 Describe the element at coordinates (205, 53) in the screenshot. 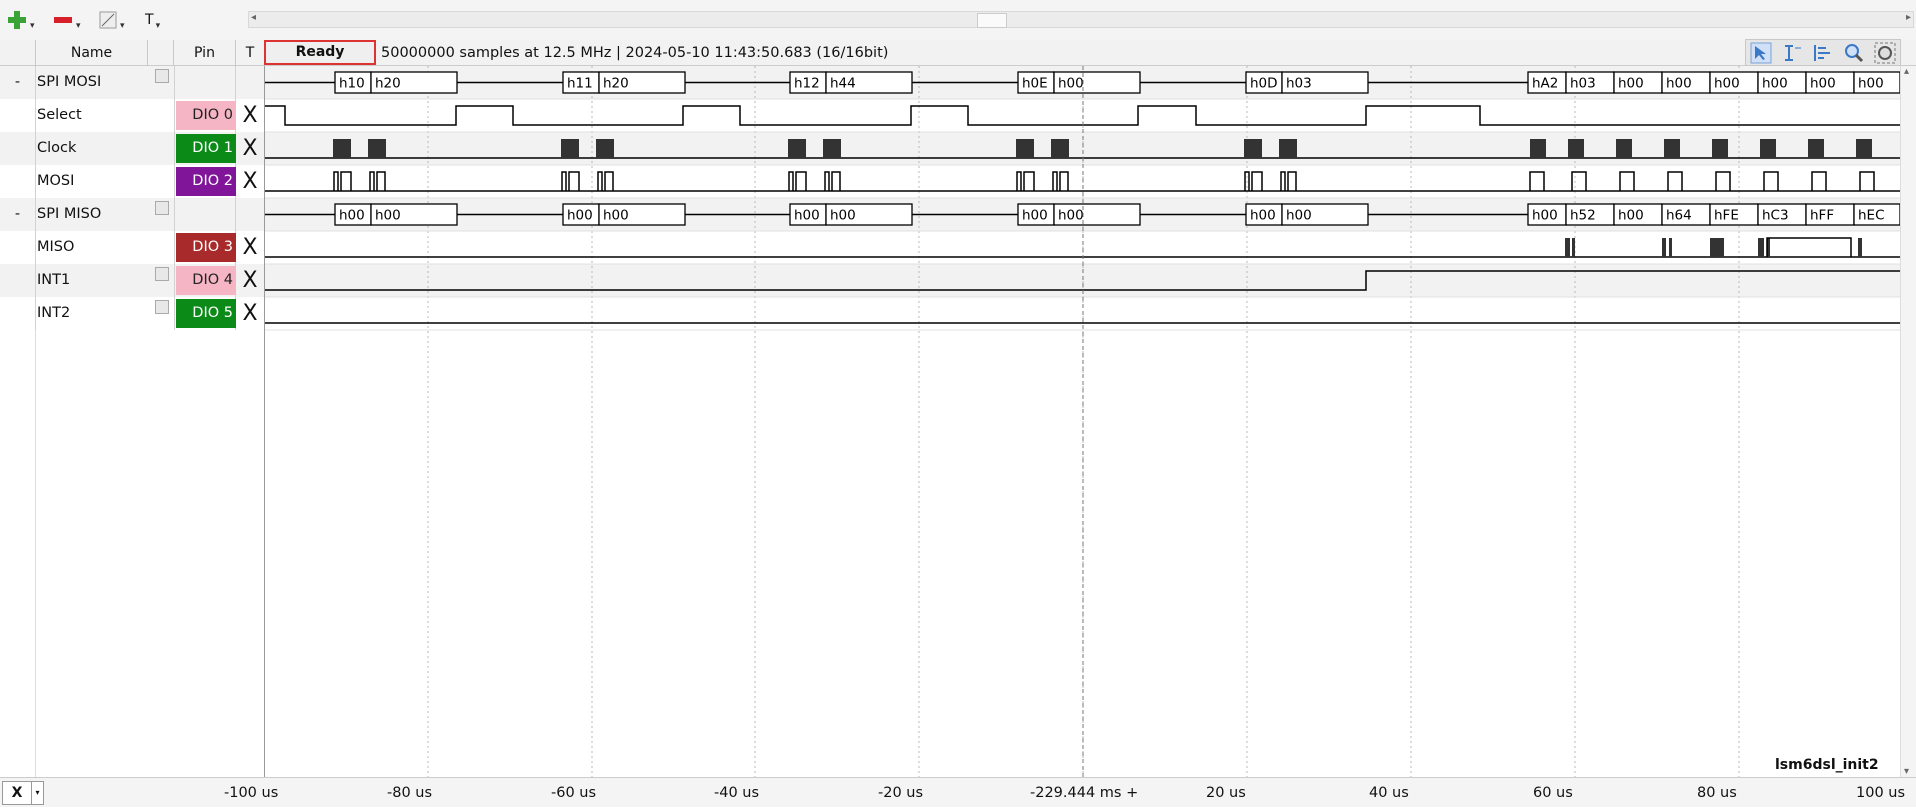

I see `pin-header: Pin` at that location.